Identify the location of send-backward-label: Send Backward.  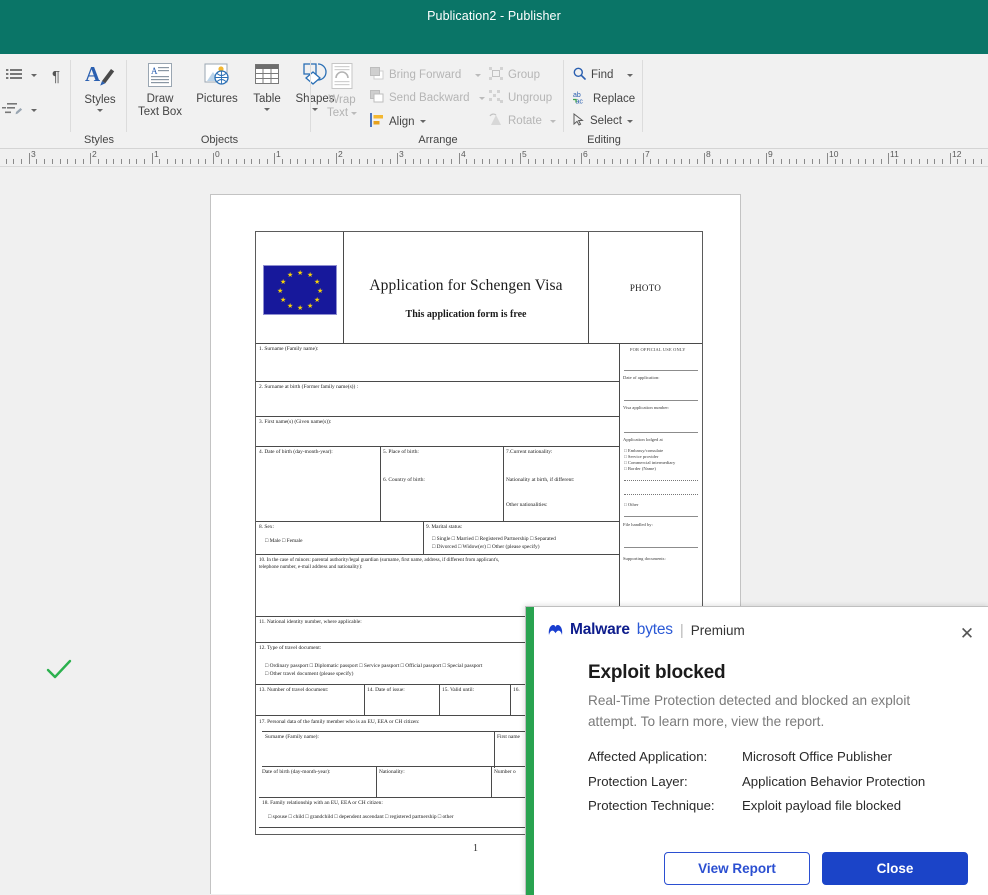
(429, 98).